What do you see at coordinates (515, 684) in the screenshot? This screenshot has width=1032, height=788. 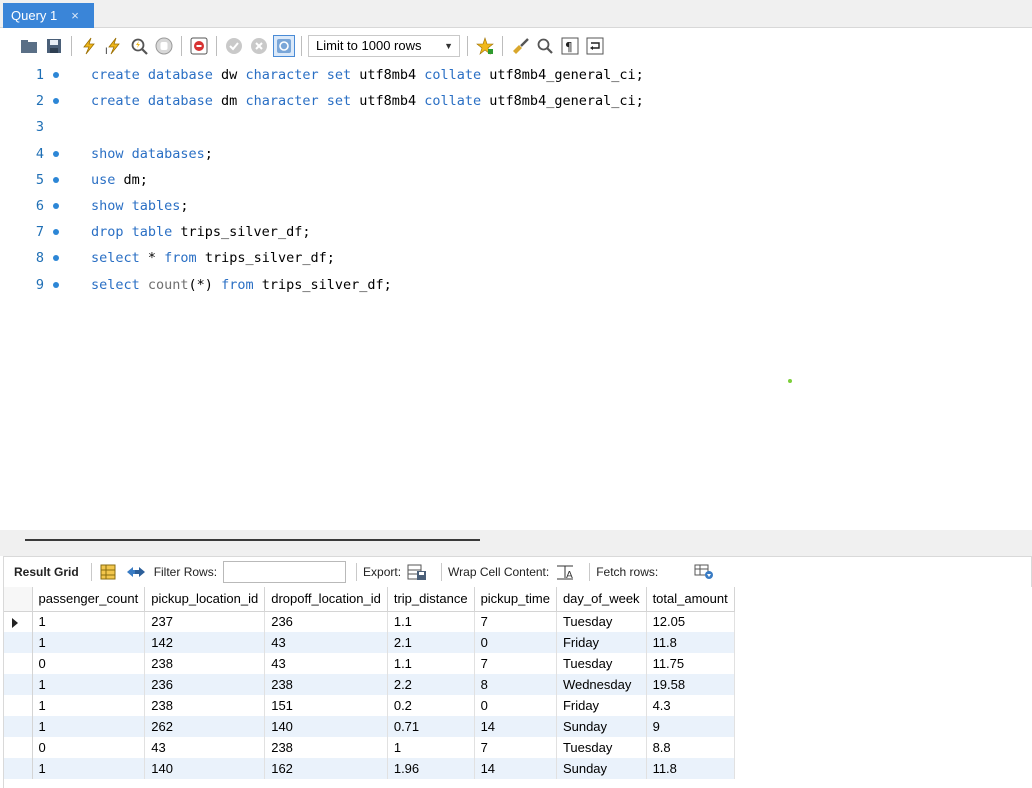 I see `table-cell: 8` at bounding box center [515, 684].